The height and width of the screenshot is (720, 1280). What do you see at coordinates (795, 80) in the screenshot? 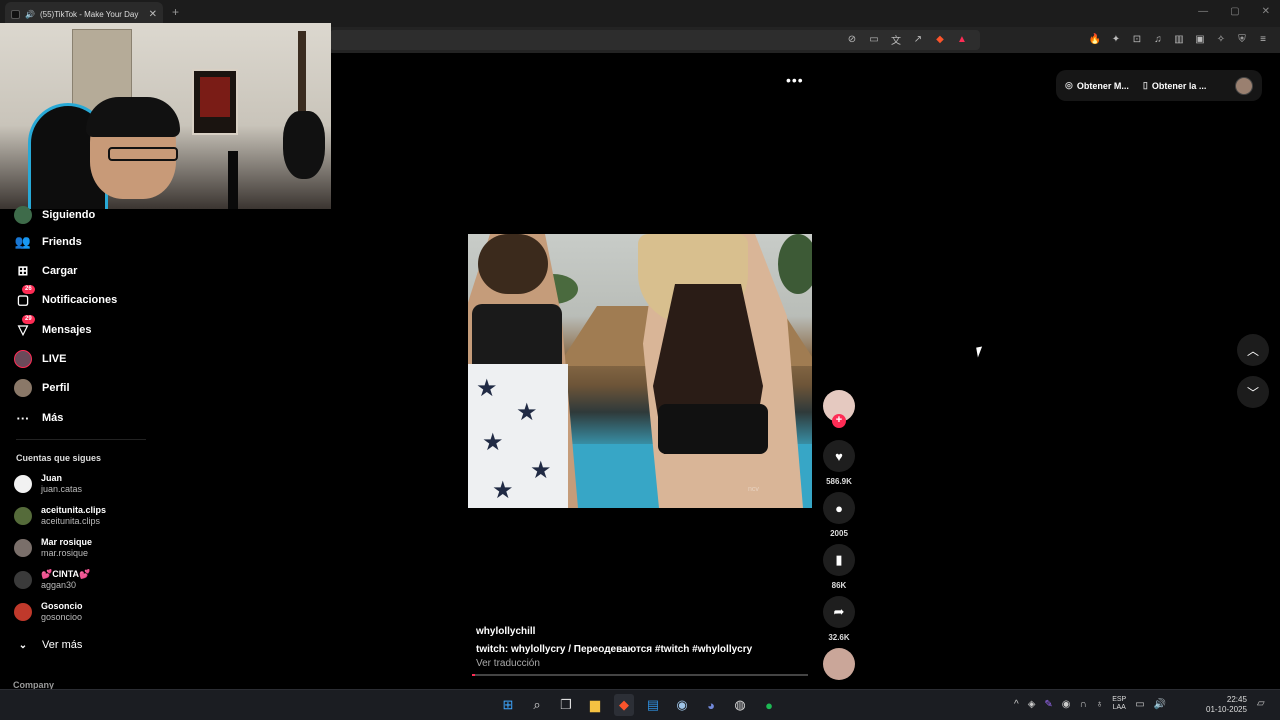
I see `video-more-options-icon: •••` at bounding box center [795, 80].